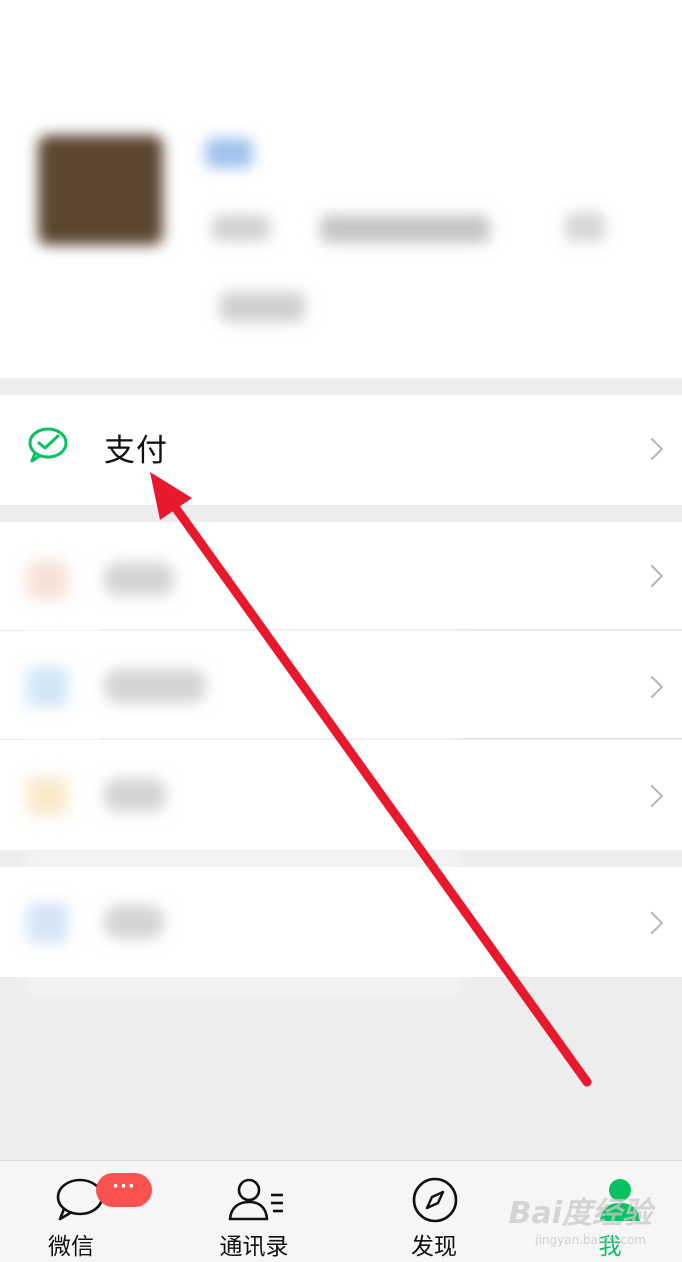 The width and height of the screenshot is (682, 1262). I want to click on tab-discover: 发现, so click(435, 1211).